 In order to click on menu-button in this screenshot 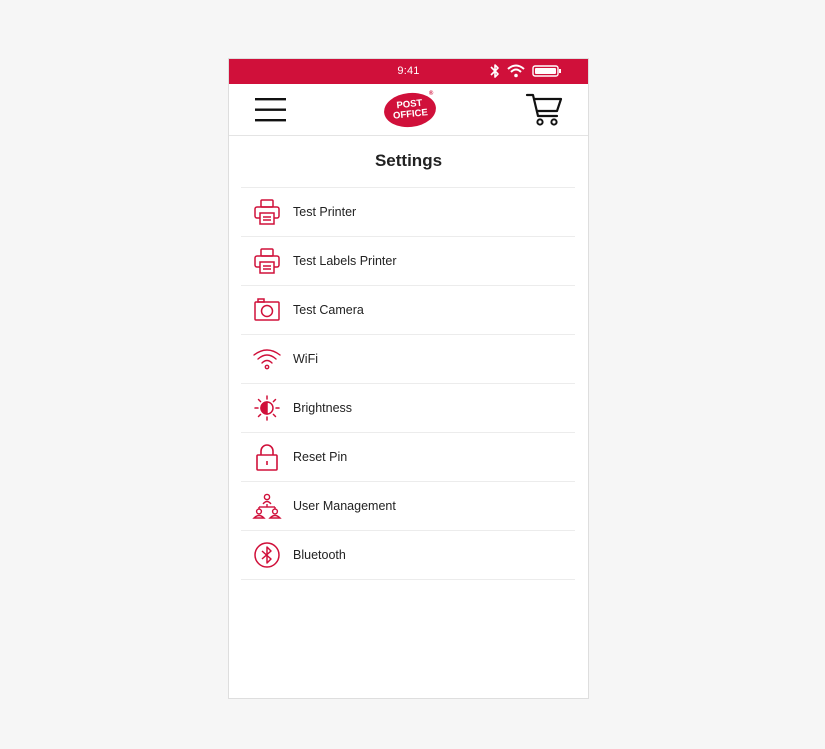, I will do `click(271, 110)`.